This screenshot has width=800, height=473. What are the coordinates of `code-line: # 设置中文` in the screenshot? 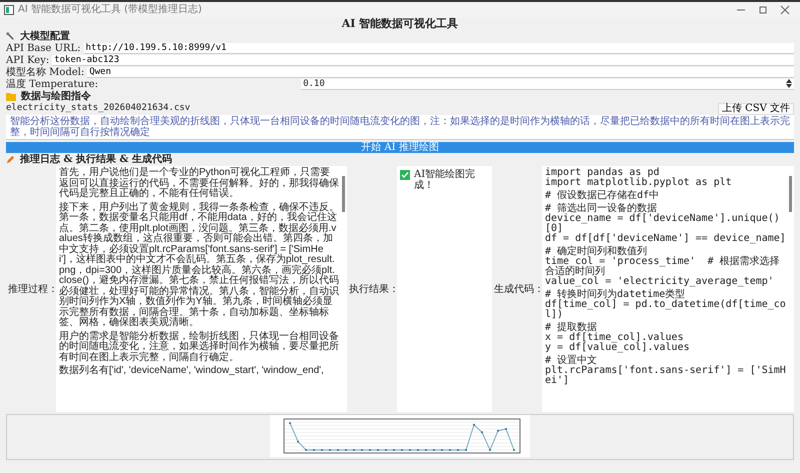 It's located at (571, 361).